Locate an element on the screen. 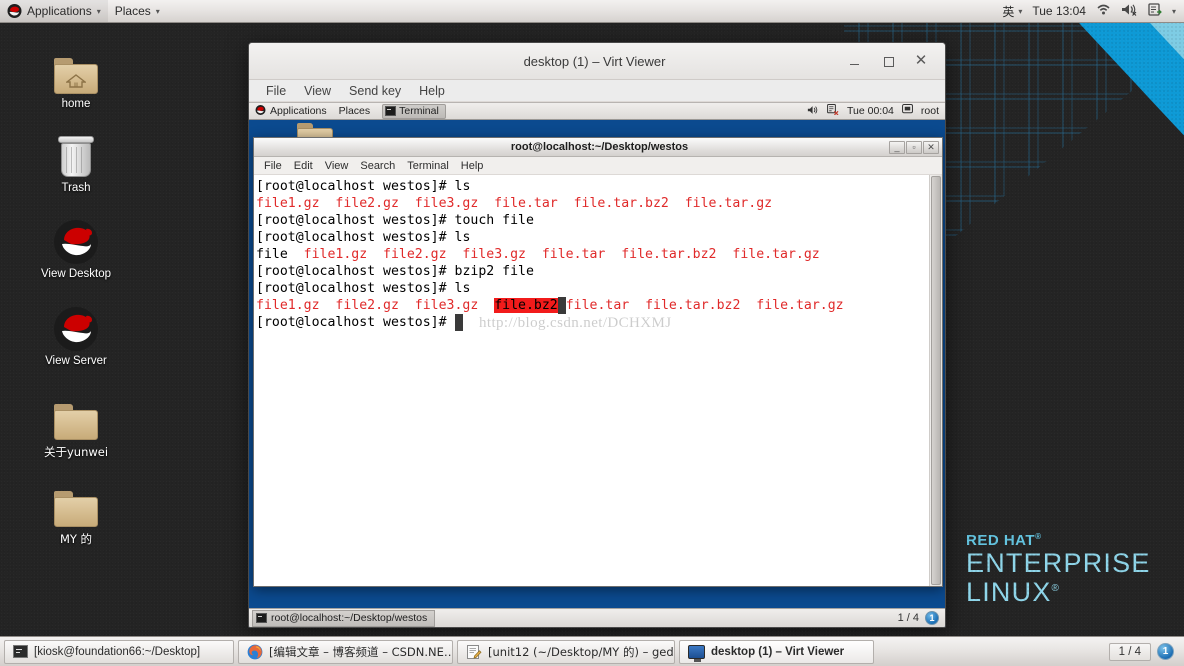  firefox-icon is located at coordinates (255, 652).